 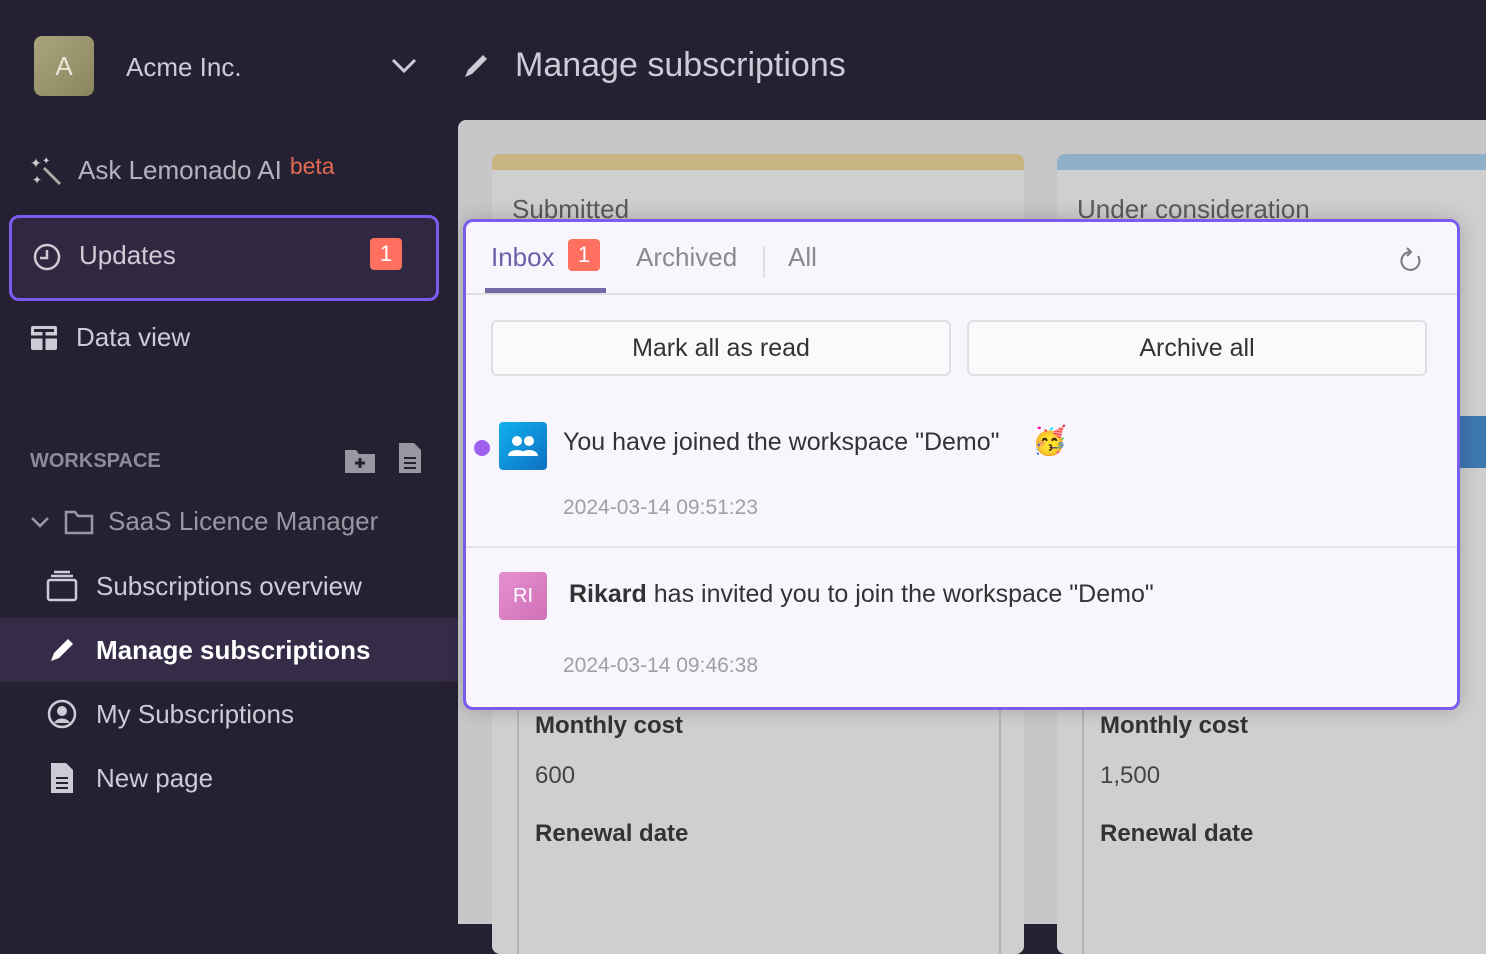 I want to click on sidebar-item-subscriptions-overview: Subscriptions overview, so click(x=229, y=586).